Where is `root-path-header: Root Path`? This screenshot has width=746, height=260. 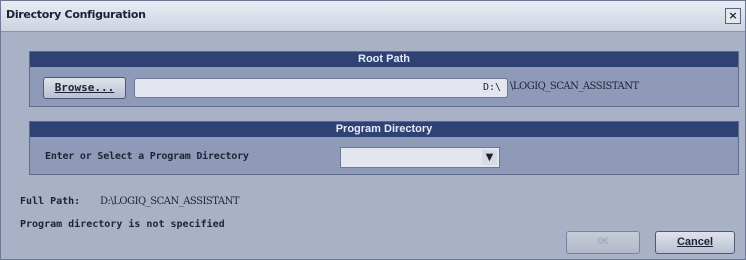 root-path-header: Root Path is located at coordinates (384, 59).